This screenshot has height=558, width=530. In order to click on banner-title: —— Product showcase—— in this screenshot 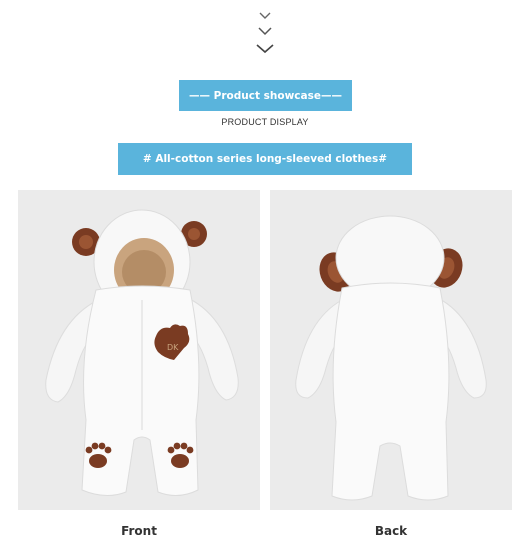, I will do `click(265, 95)`.